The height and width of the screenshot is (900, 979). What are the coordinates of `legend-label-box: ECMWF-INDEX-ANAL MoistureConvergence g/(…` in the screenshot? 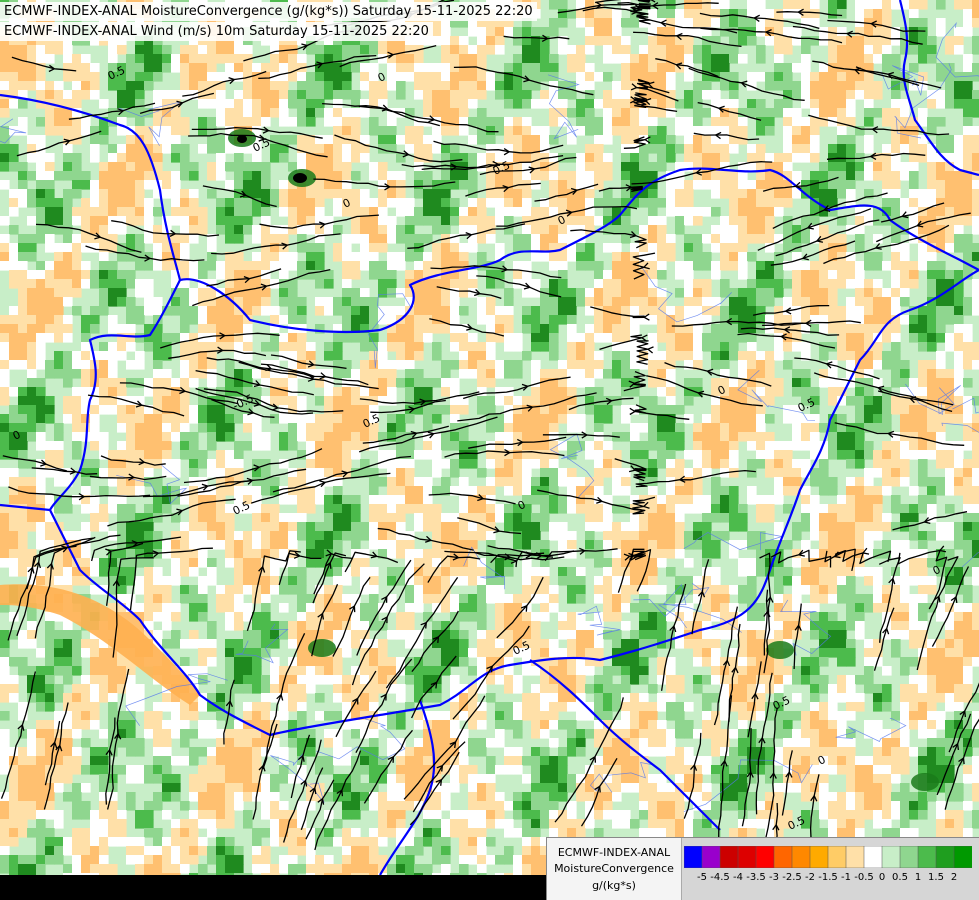 It's located at (614, 869).